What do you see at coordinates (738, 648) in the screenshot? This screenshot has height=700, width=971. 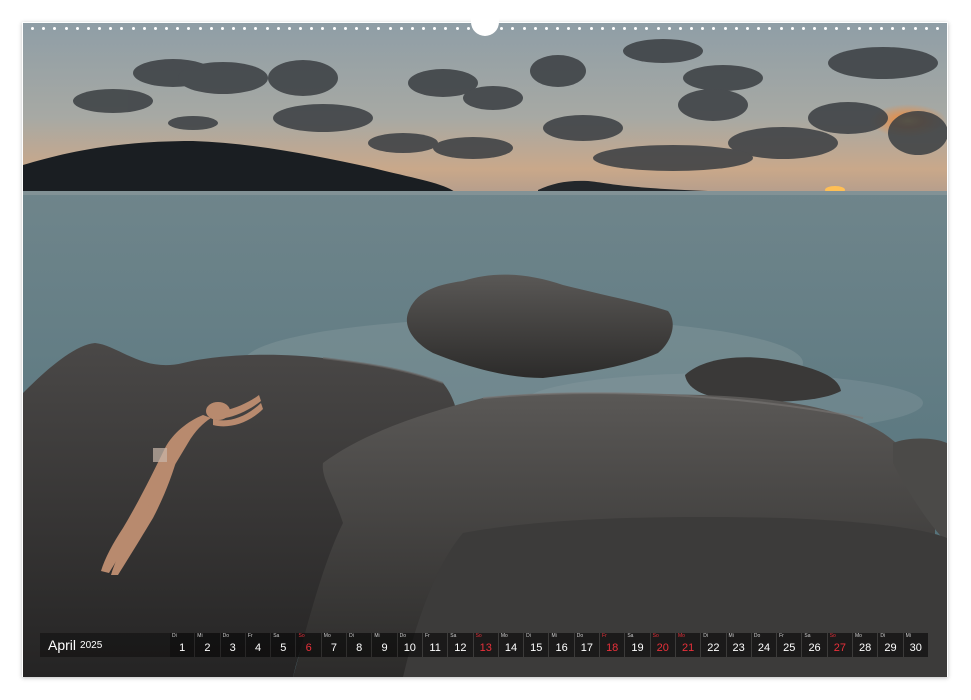 I see `day-number: 23` at bounding box center [738, 648].